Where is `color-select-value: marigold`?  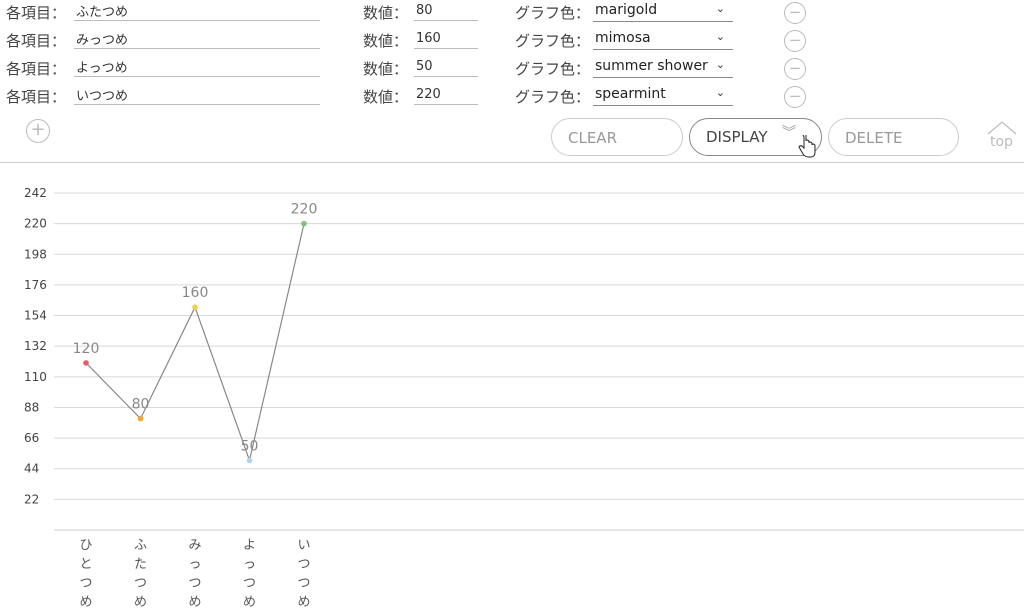 color-select-value: marigold is located at coordinates (626, 10).